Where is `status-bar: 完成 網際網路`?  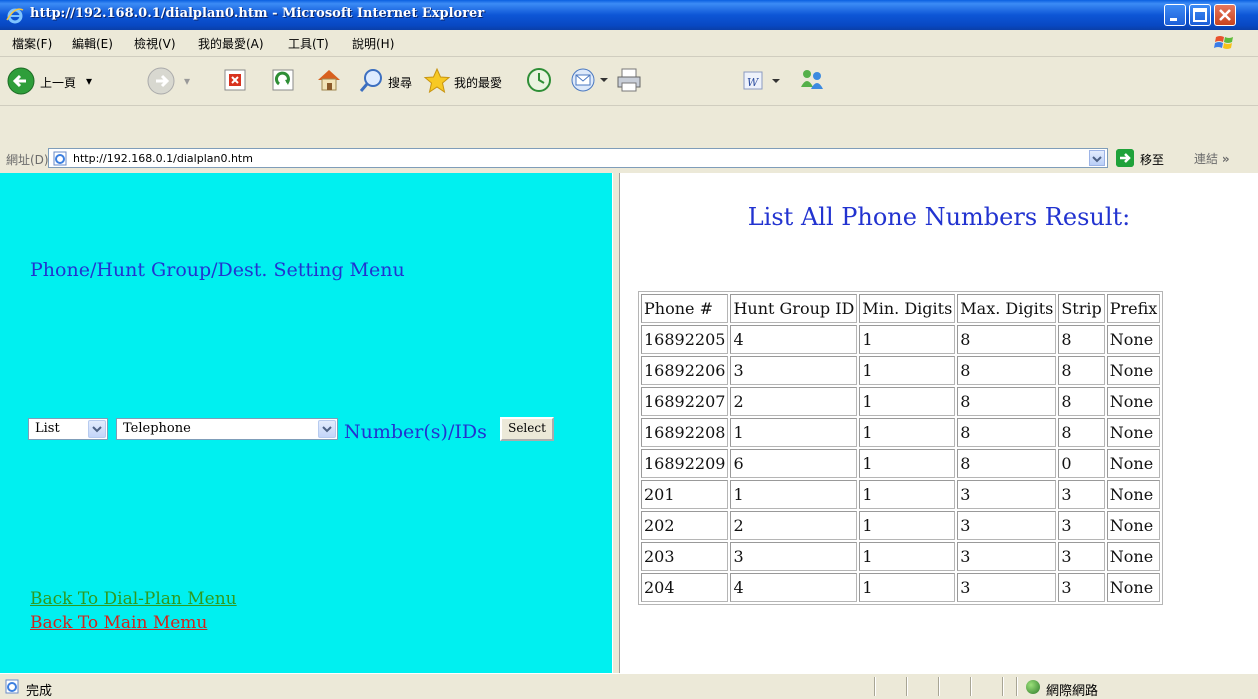 status-bar: 完成 網際網路 is located at coordinates (629, 686).